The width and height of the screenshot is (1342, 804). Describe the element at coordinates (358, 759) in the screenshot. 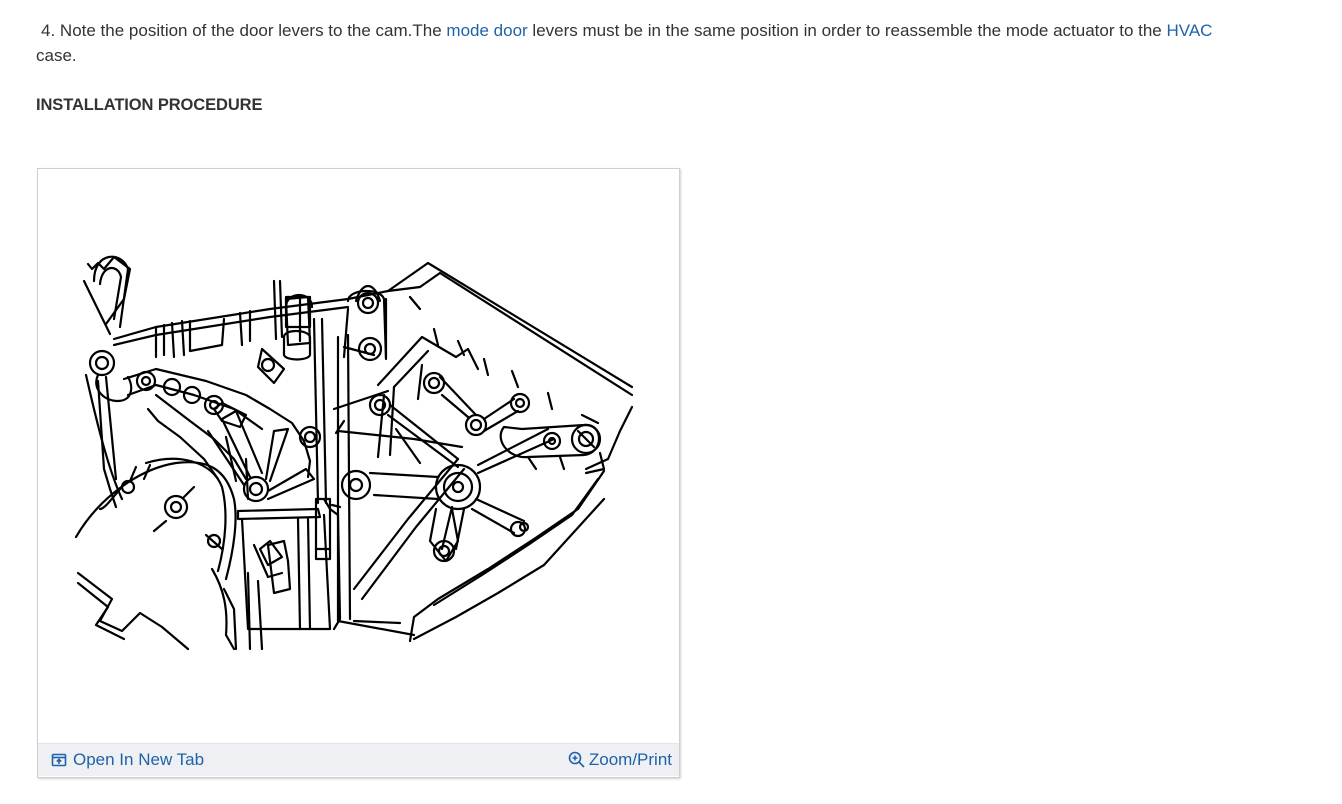

I see `figure-toolbar: Open In New Tab Zoom/Print` at that location.